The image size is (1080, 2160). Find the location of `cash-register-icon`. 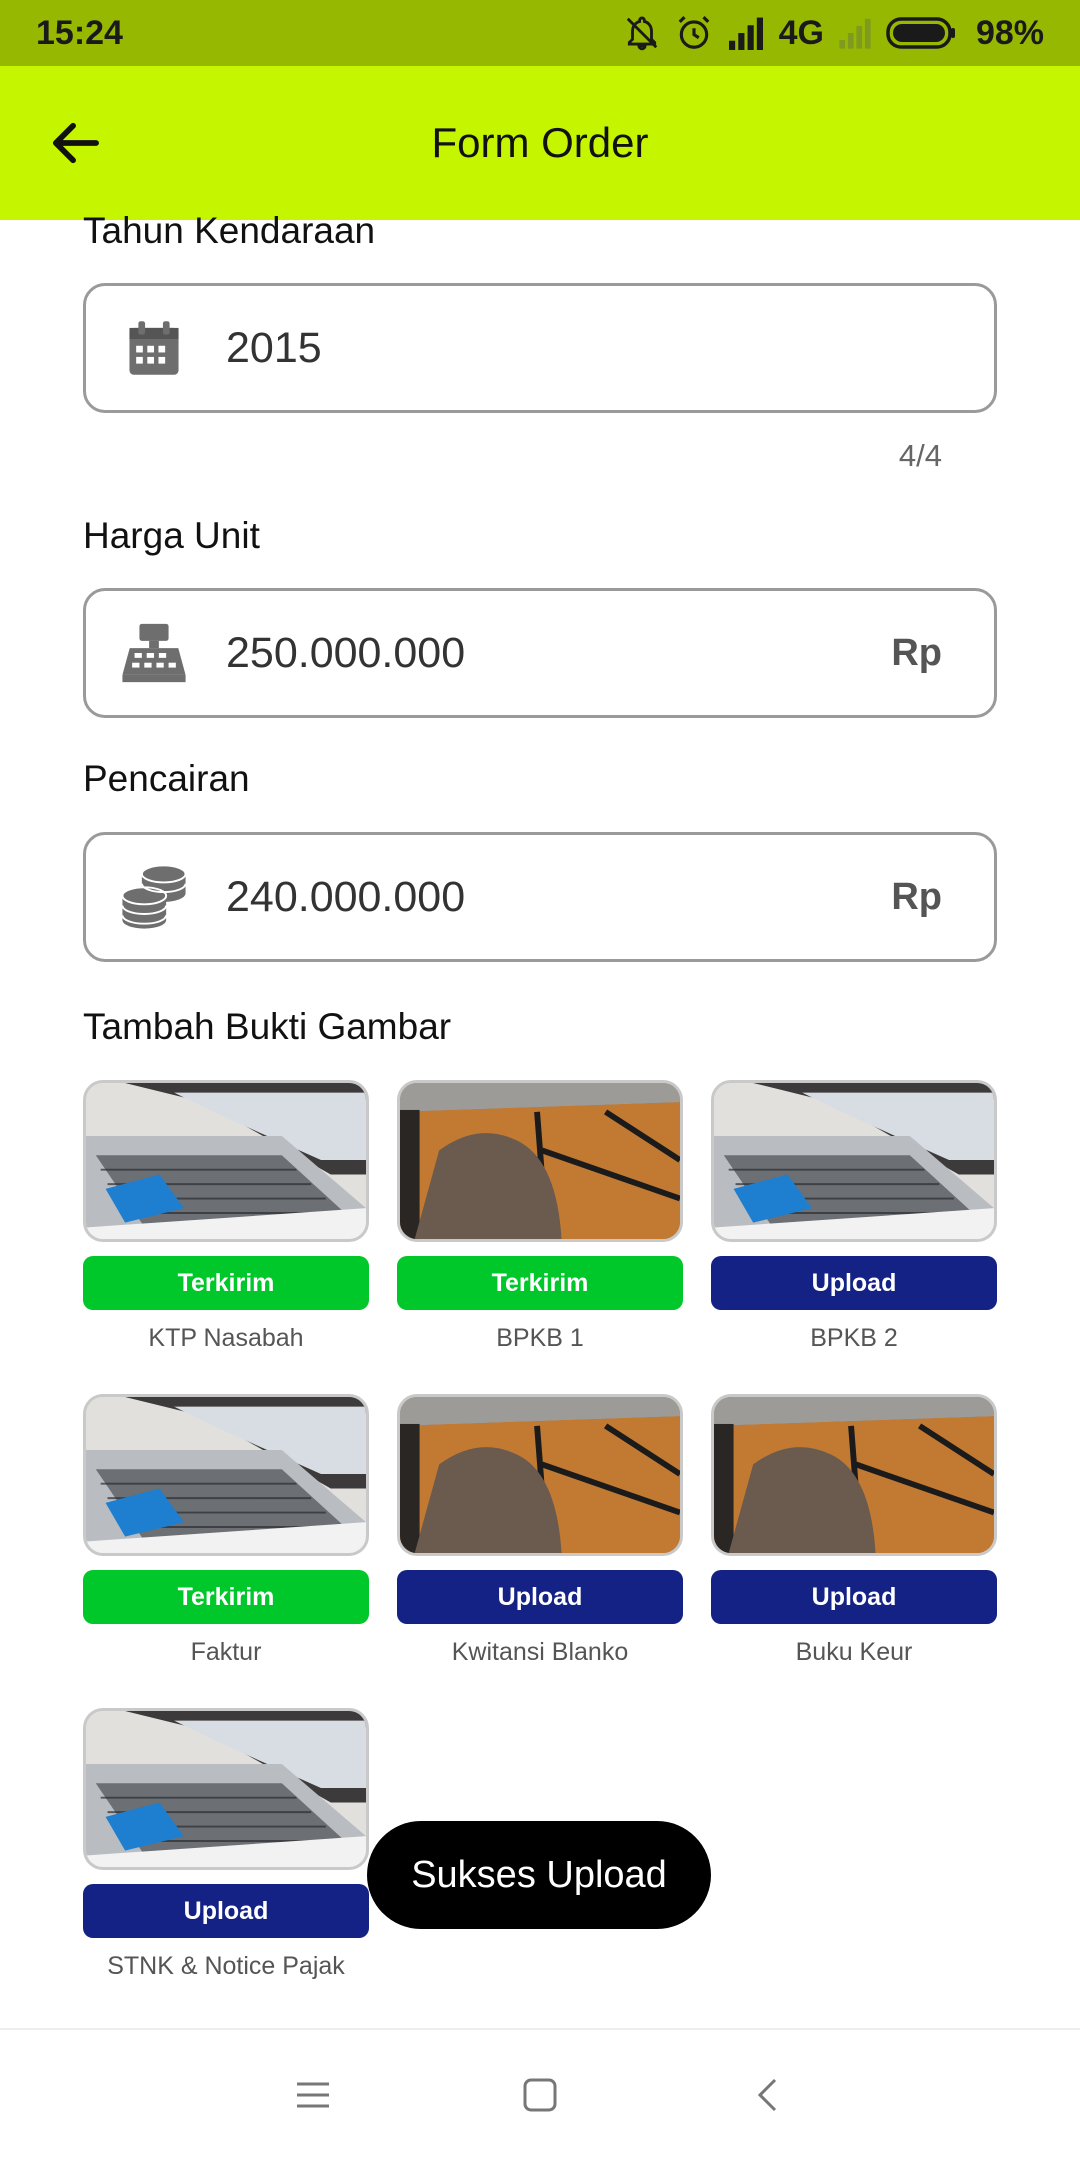

cash-register-icon is located at coordinates (154, 653).